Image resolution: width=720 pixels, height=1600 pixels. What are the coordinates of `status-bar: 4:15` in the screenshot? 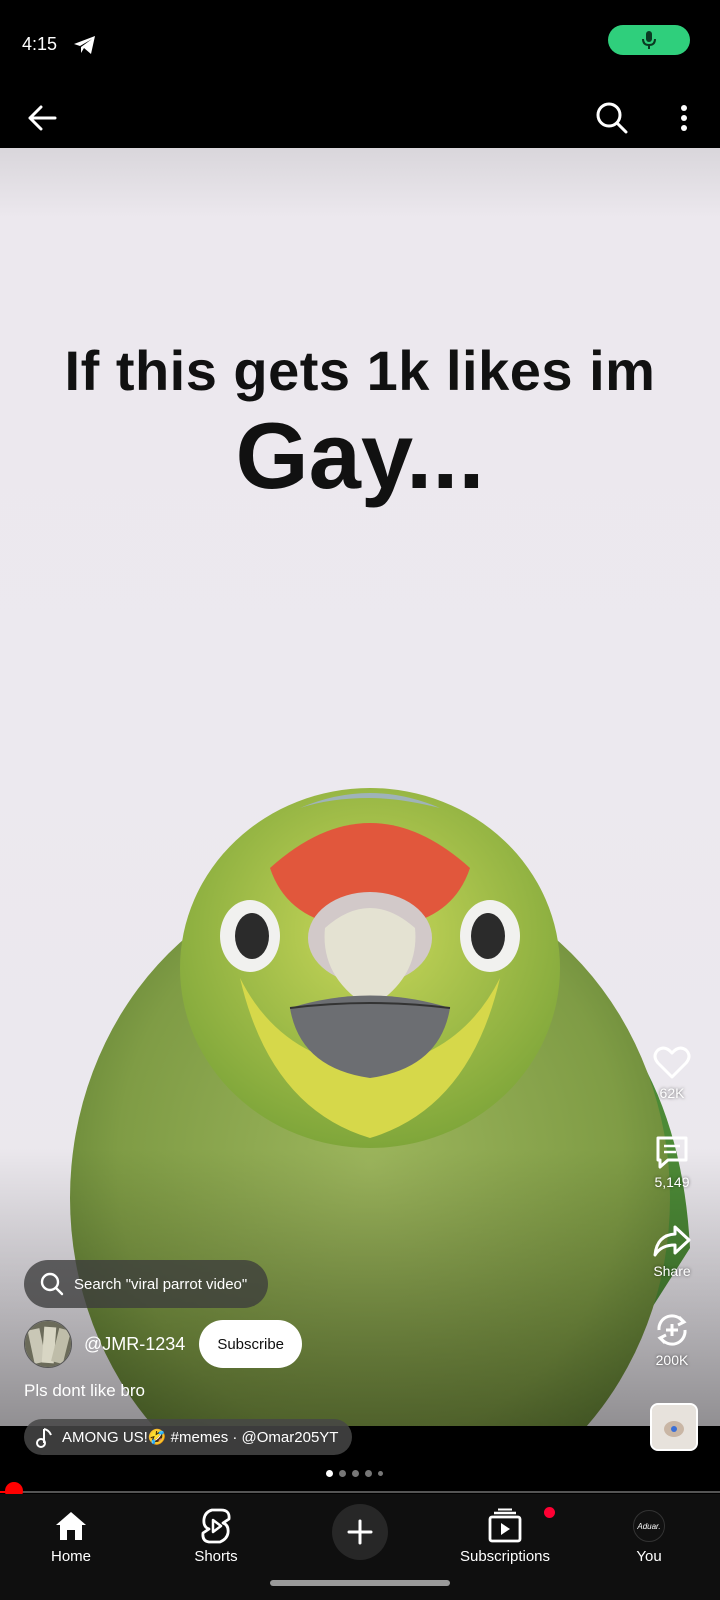 It's located at (360, 45).